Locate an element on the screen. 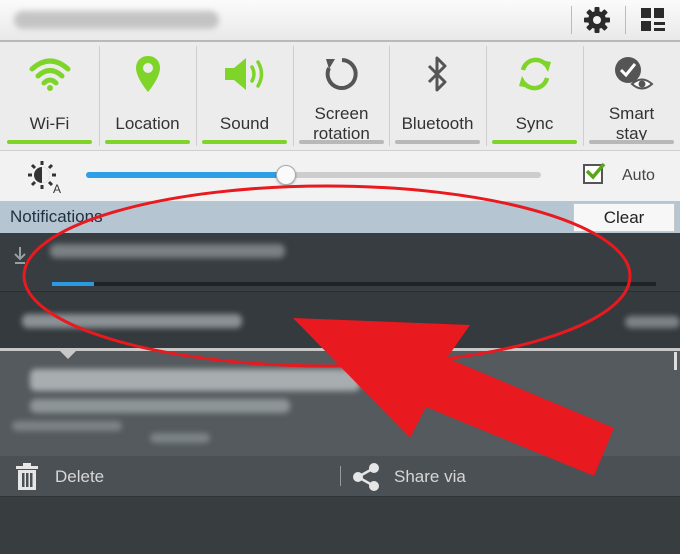  toggle-label: Bluetooth is located at coordinates (437, 123).